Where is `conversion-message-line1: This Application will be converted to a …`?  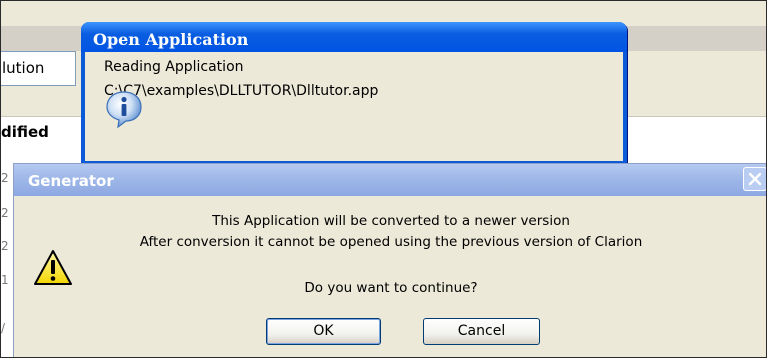
conversion-message-line1: This Application will be converted to a … is located at coordinates (391, 221).